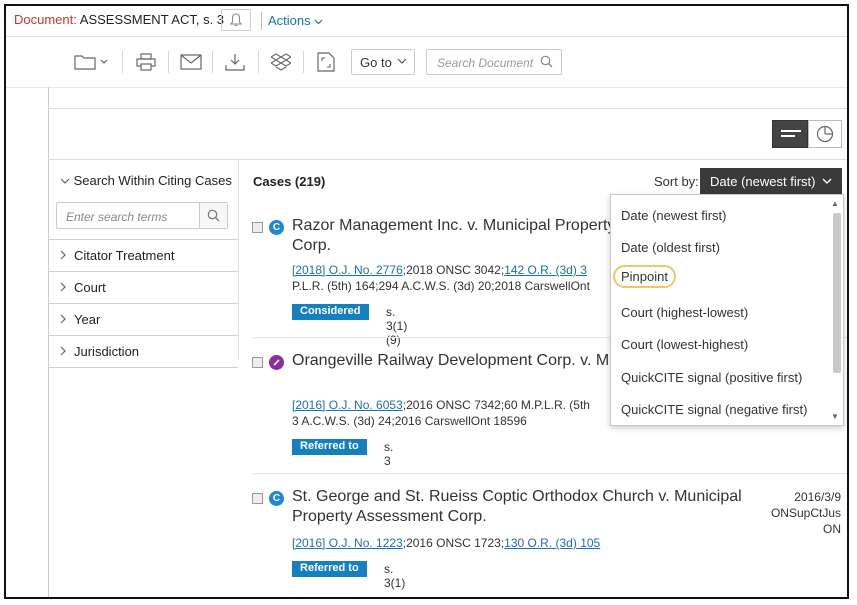 This screenshot has height=605, width=857. I want to click on scroll-down-icon: ▼, so click(835, 416).